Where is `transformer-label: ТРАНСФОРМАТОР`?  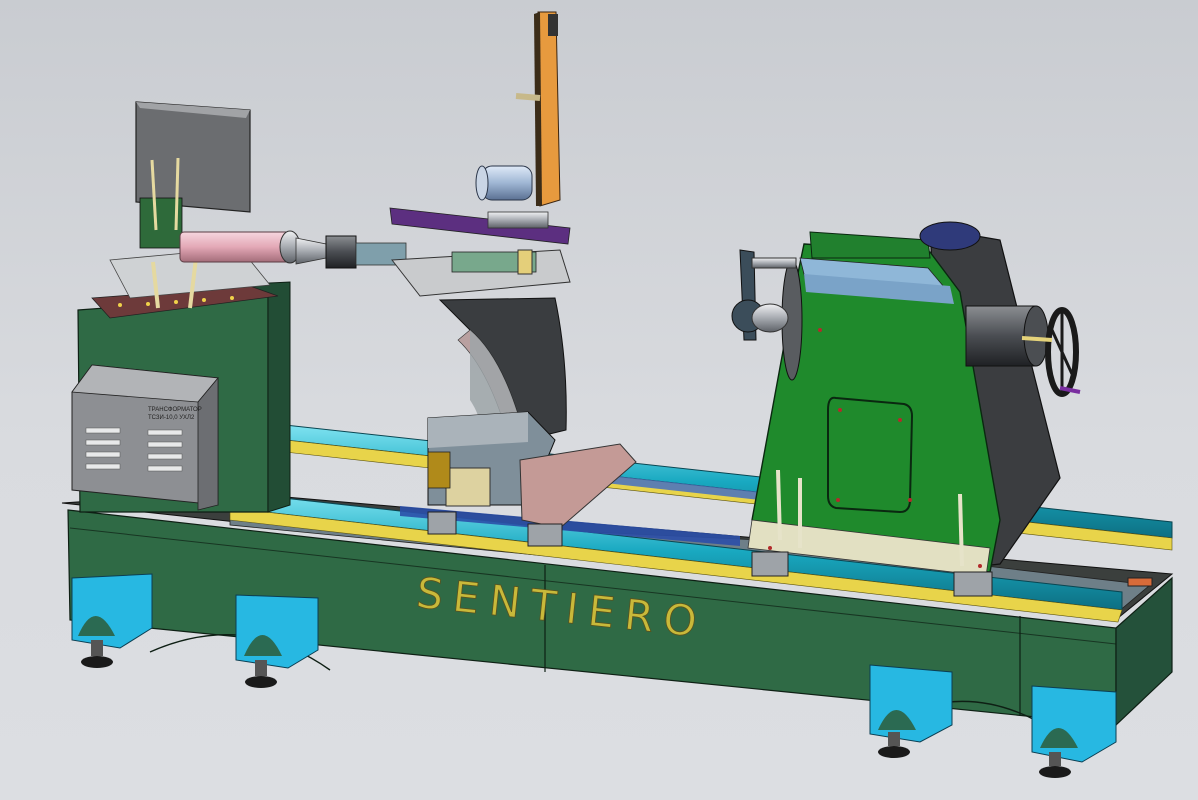 transformer-label: ТРАНСФОРМАТОР is located at coordinates (175, 410).